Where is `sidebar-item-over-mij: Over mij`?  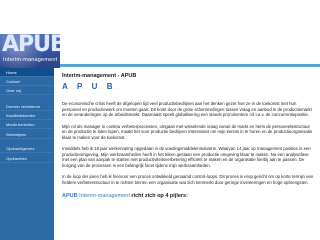 sidebar-item-over-mij: Over mij is located at coordinates (27, 90).